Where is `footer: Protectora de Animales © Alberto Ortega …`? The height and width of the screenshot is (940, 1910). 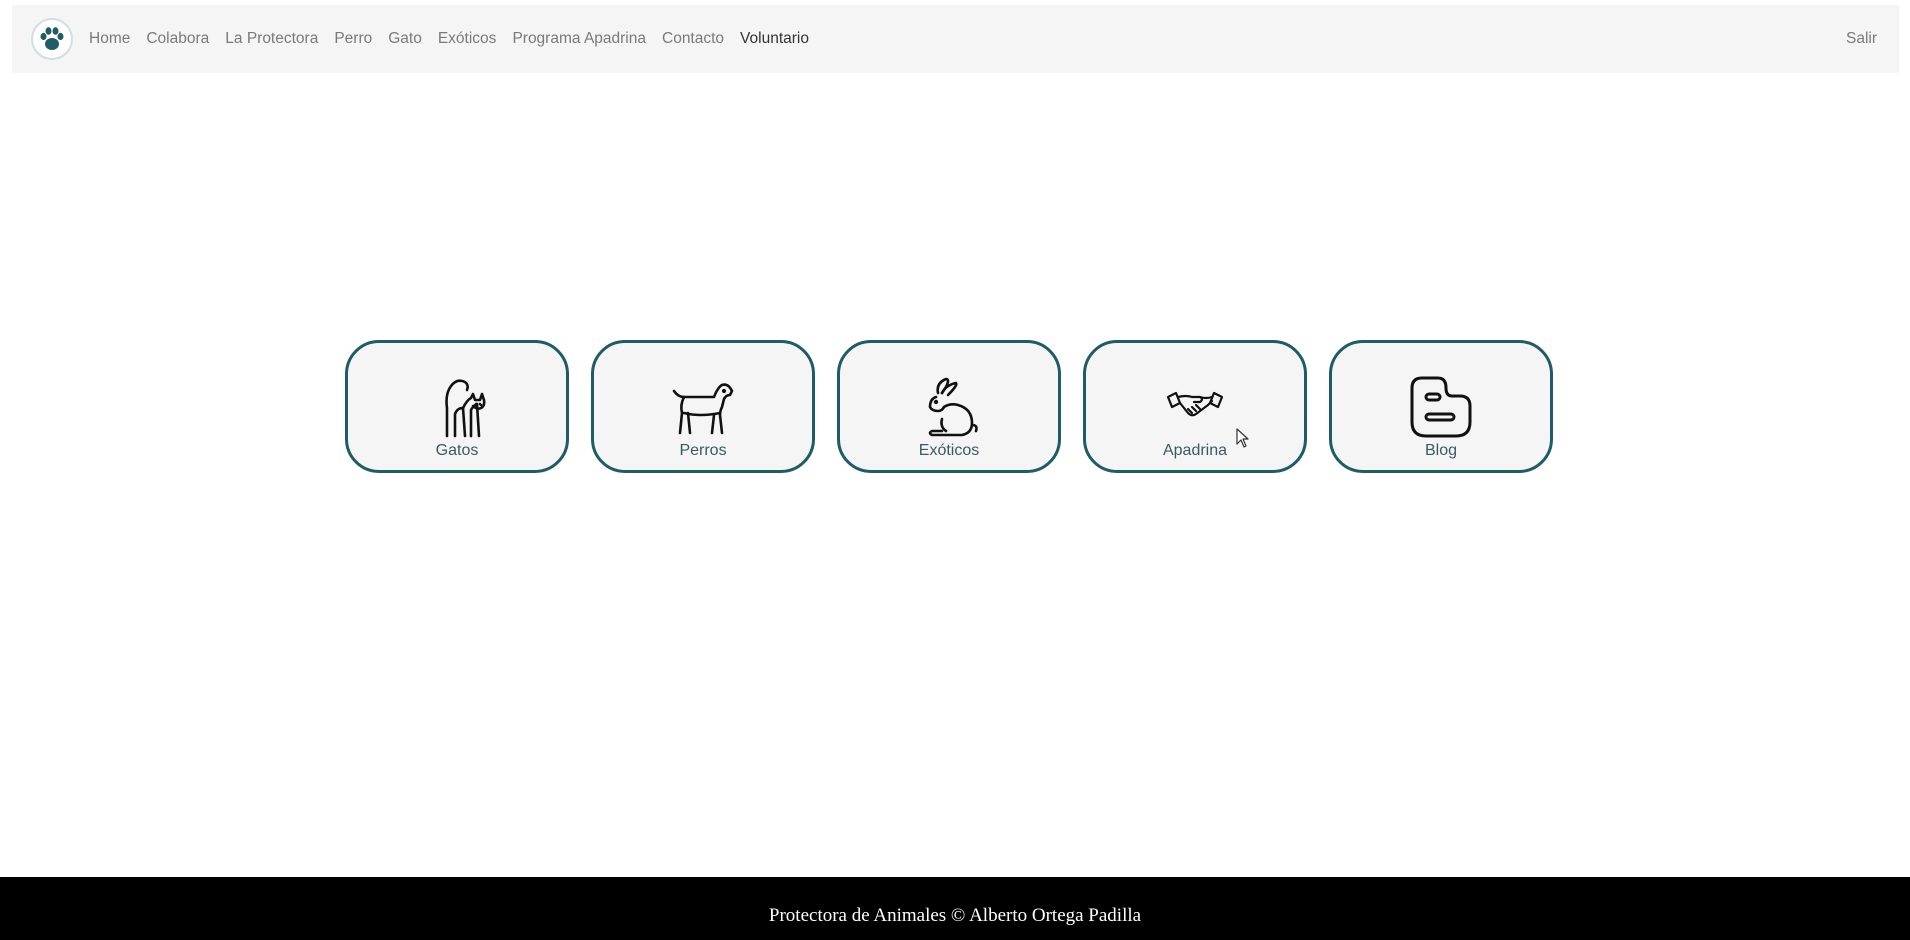 footer: Protectora de Animales © Alberto Ortega … is located at coordinates (955, 908).